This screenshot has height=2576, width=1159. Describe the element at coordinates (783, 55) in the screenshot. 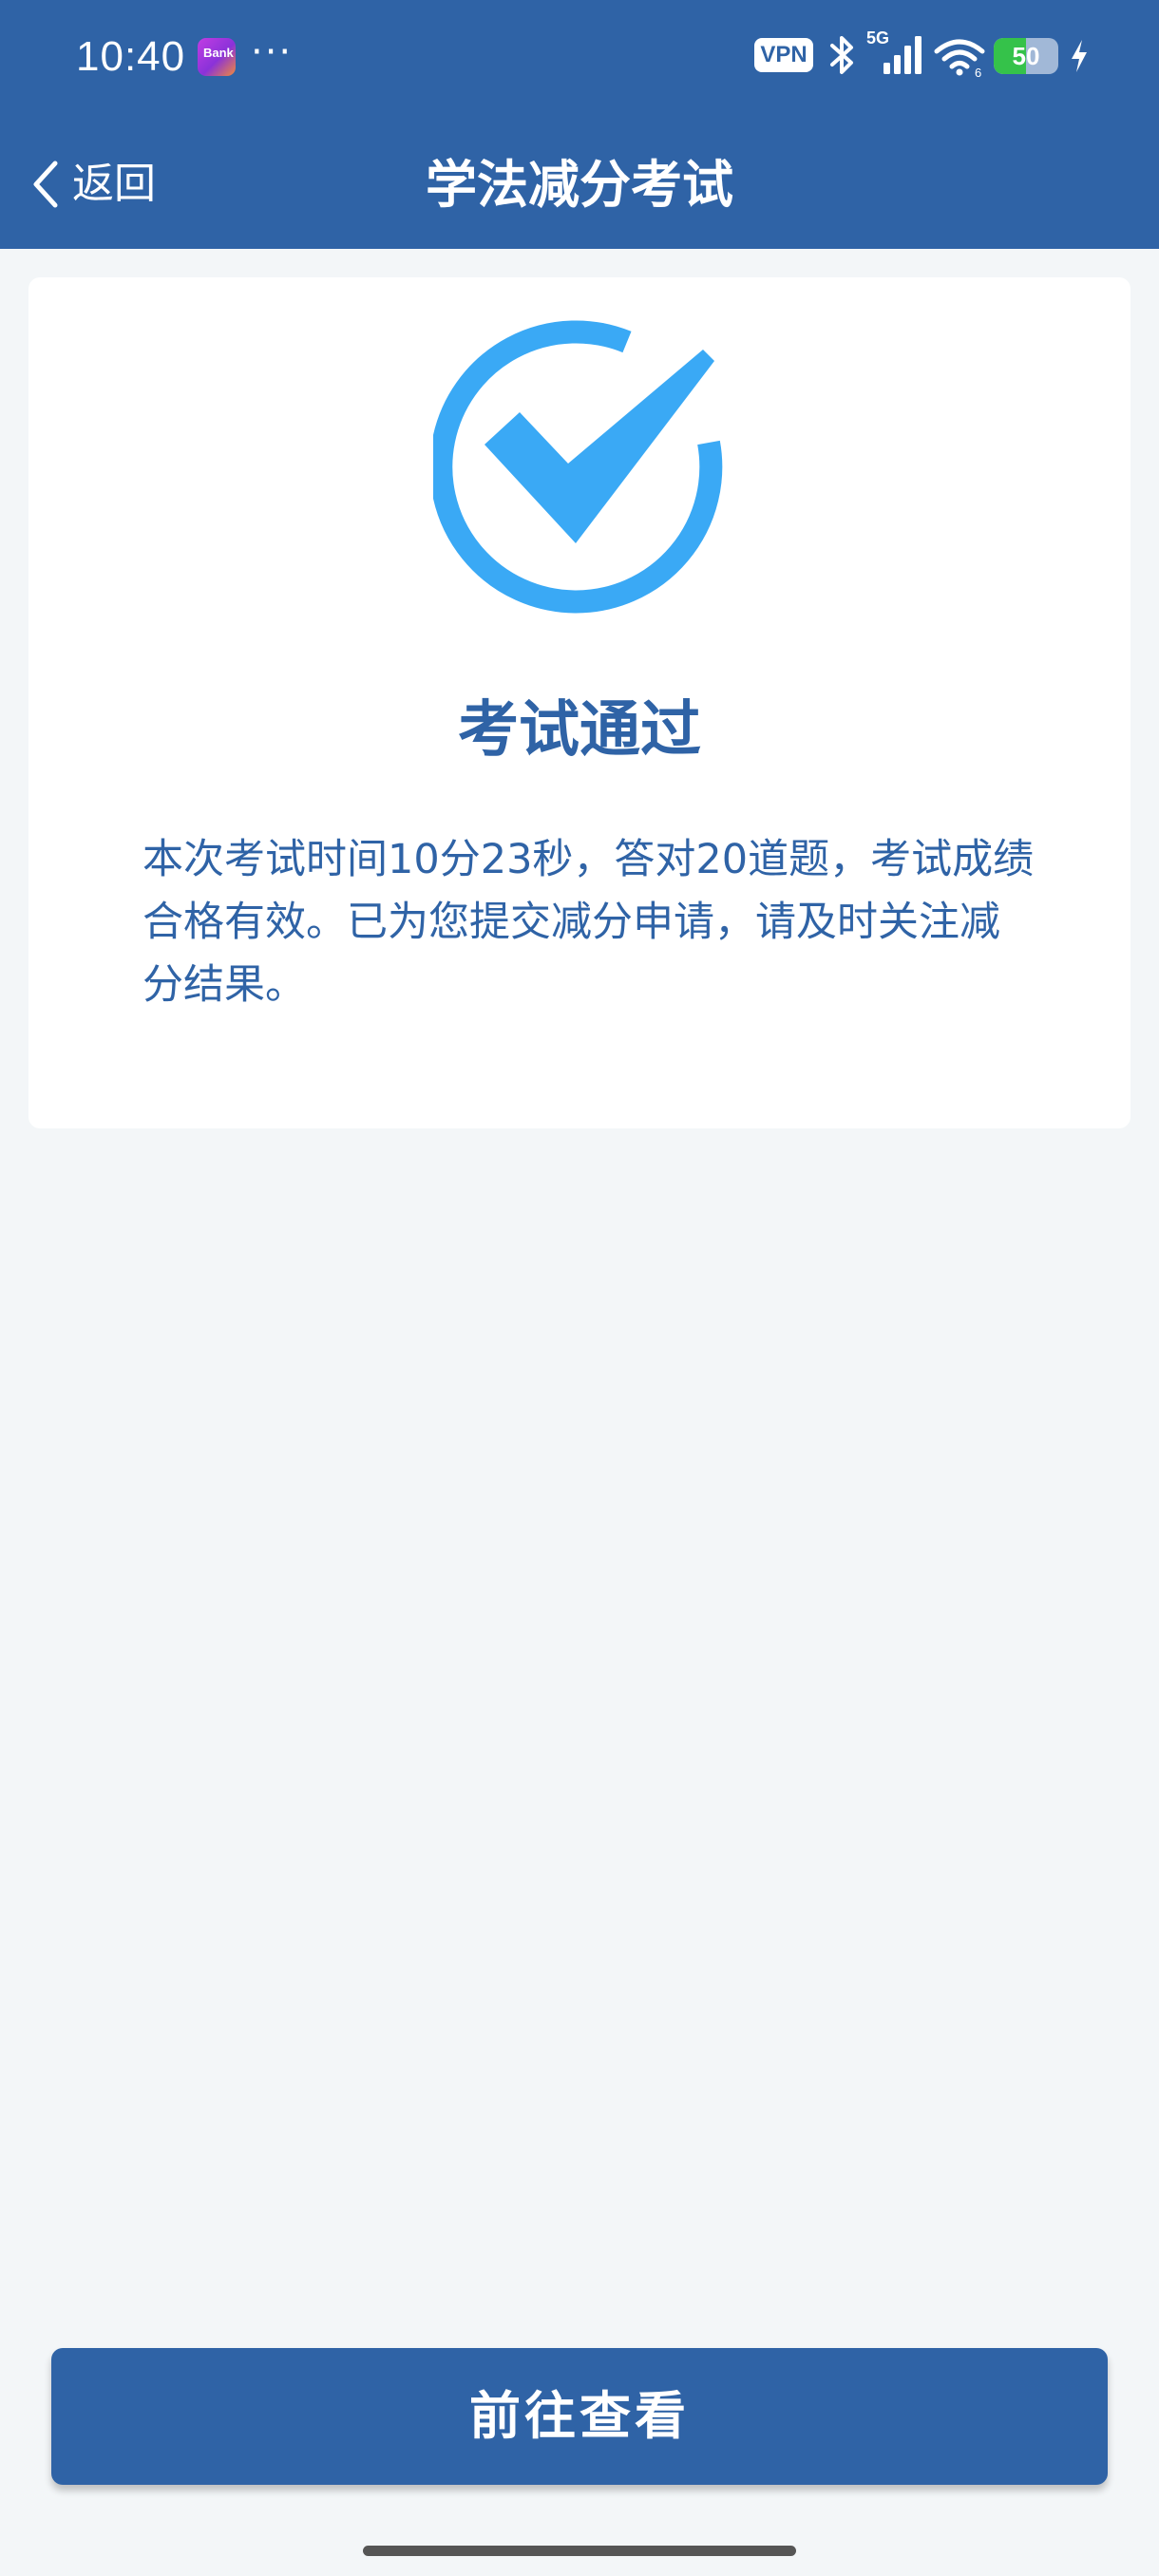

I see `vpn-badge: VPN` at that location.